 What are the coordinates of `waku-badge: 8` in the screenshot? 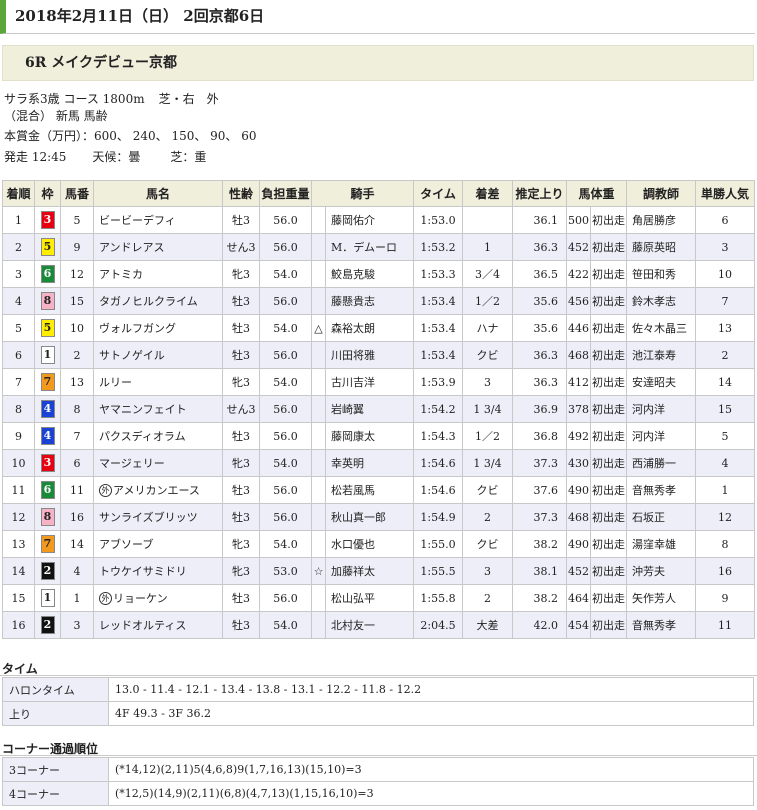 It's located at (47, 517).